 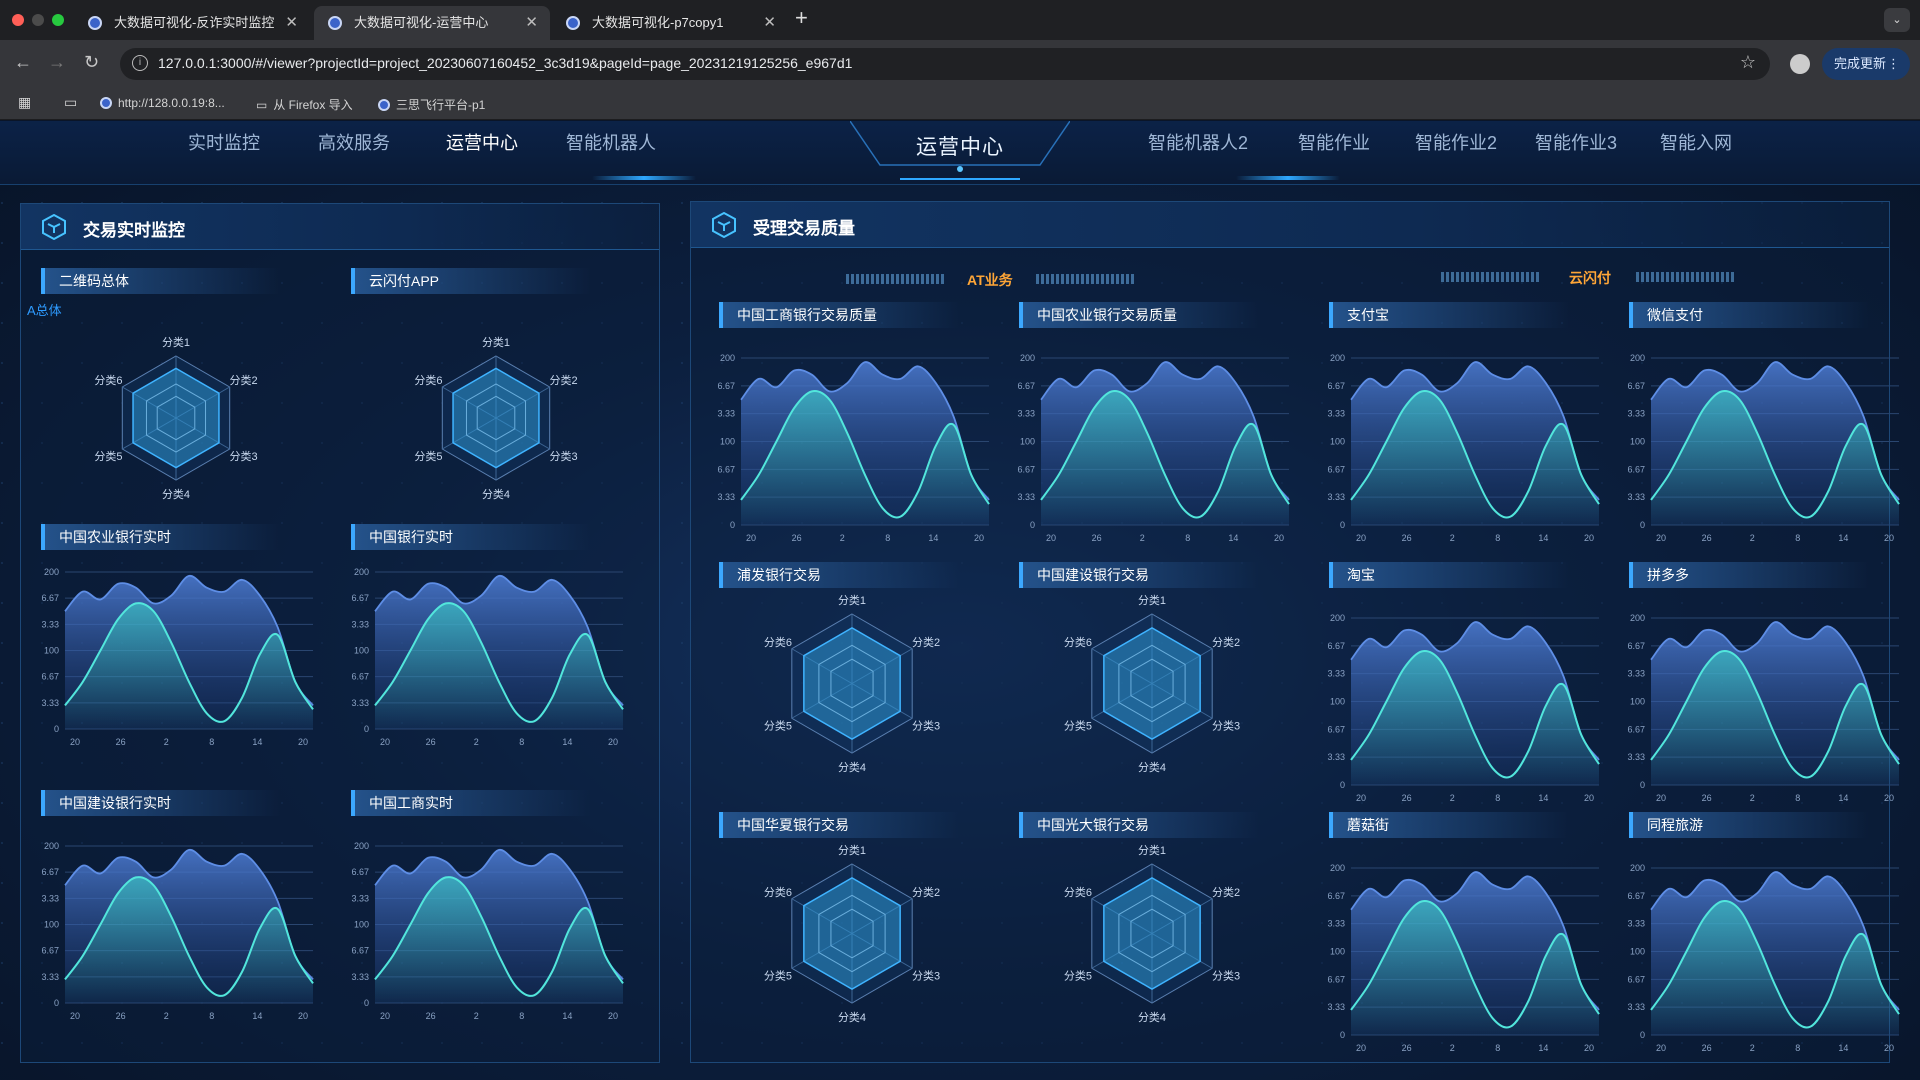 I want to click on back-arrow-icon: ←, so click(x=23, y=62).